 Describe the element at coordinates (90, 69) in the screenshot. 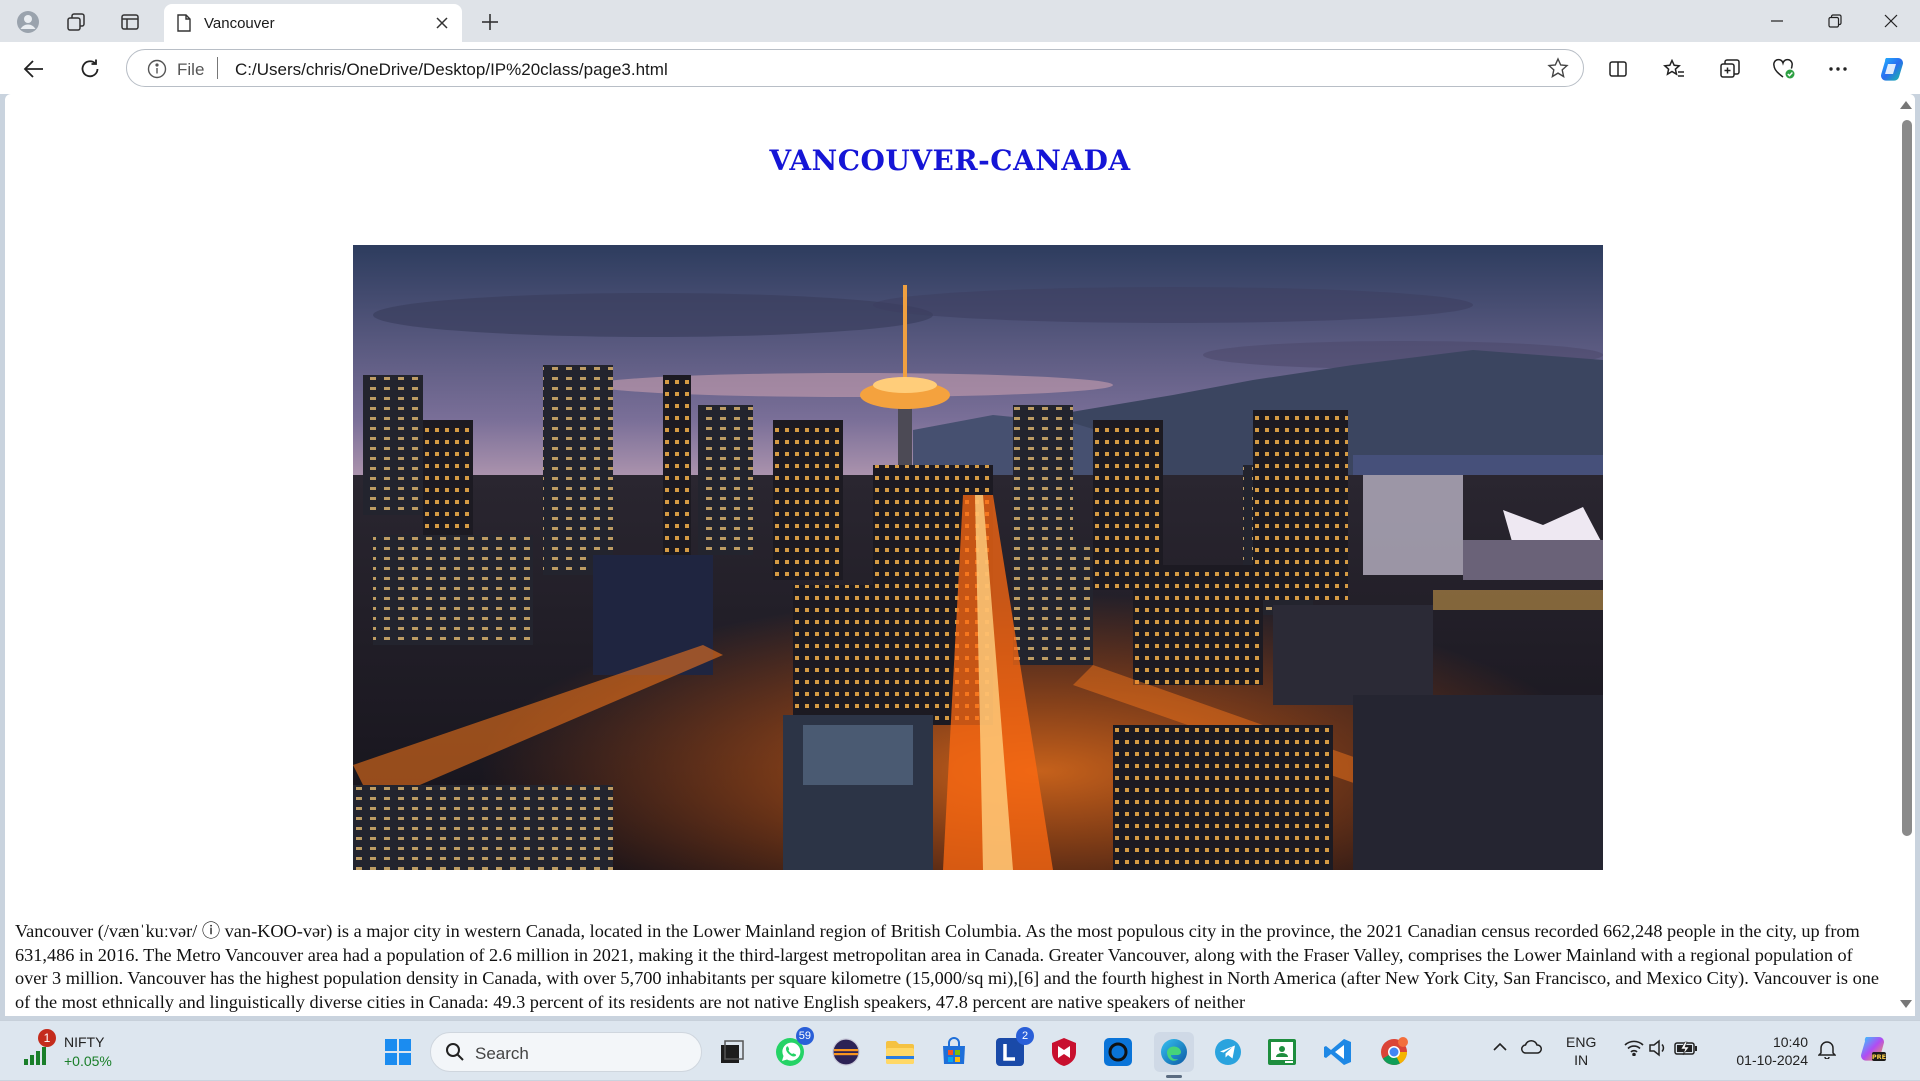

I see `refresh-icon` at that location.